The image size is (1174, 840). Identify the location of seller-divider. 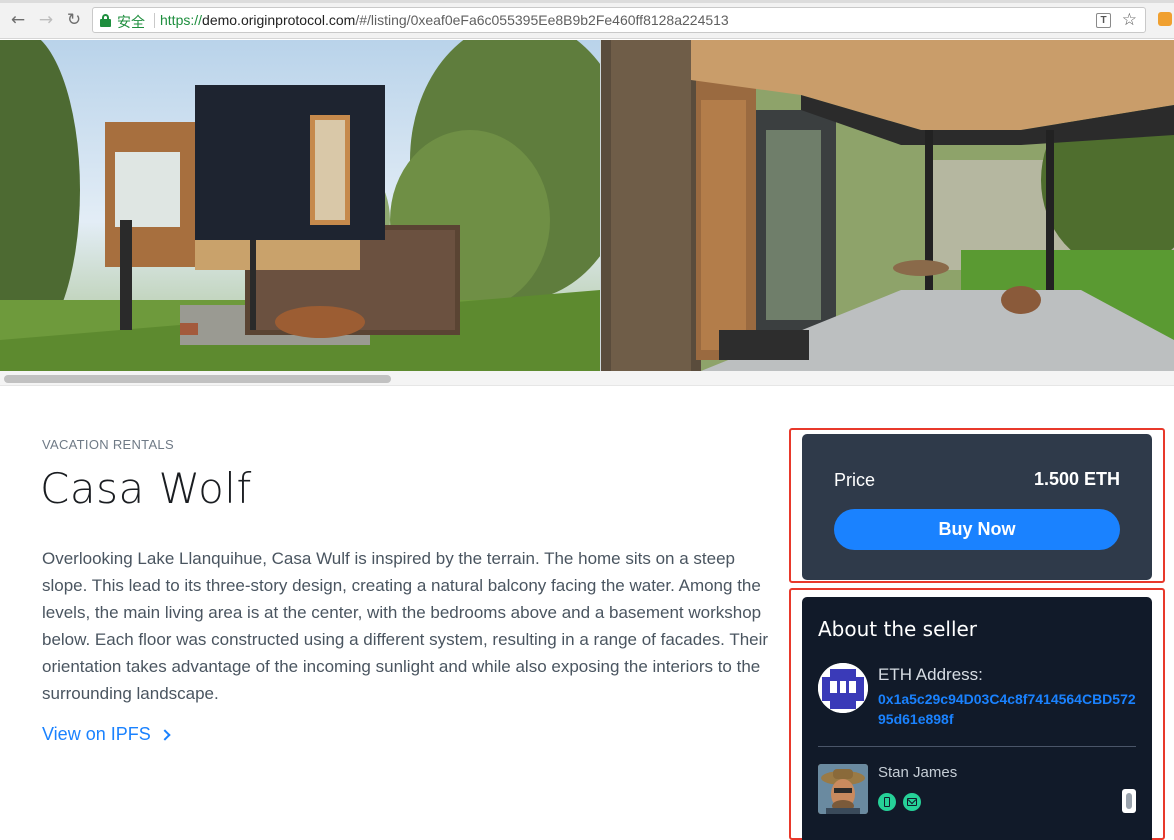
(977, 746).